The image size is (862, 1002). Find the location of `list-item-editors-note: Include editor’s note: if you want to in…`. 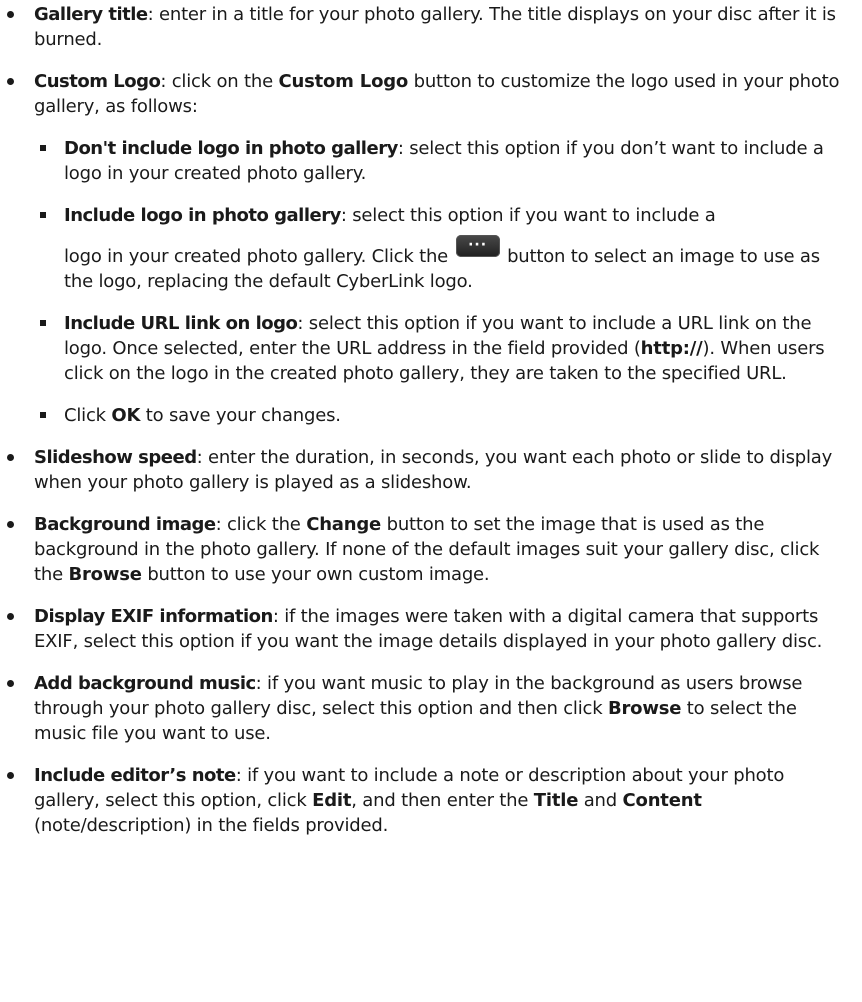

list-item-editors-note: Include editor’s note: if you want to in… is located at coordinates (421, 800).